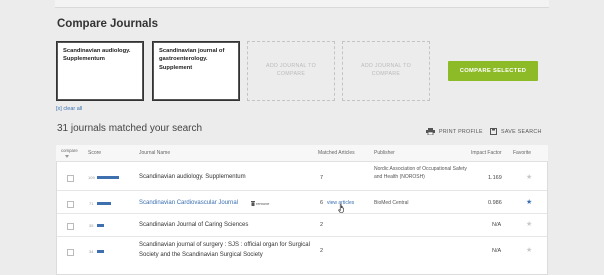  I want to click on results-count: 31 journals matched your search, so click(130, 128).